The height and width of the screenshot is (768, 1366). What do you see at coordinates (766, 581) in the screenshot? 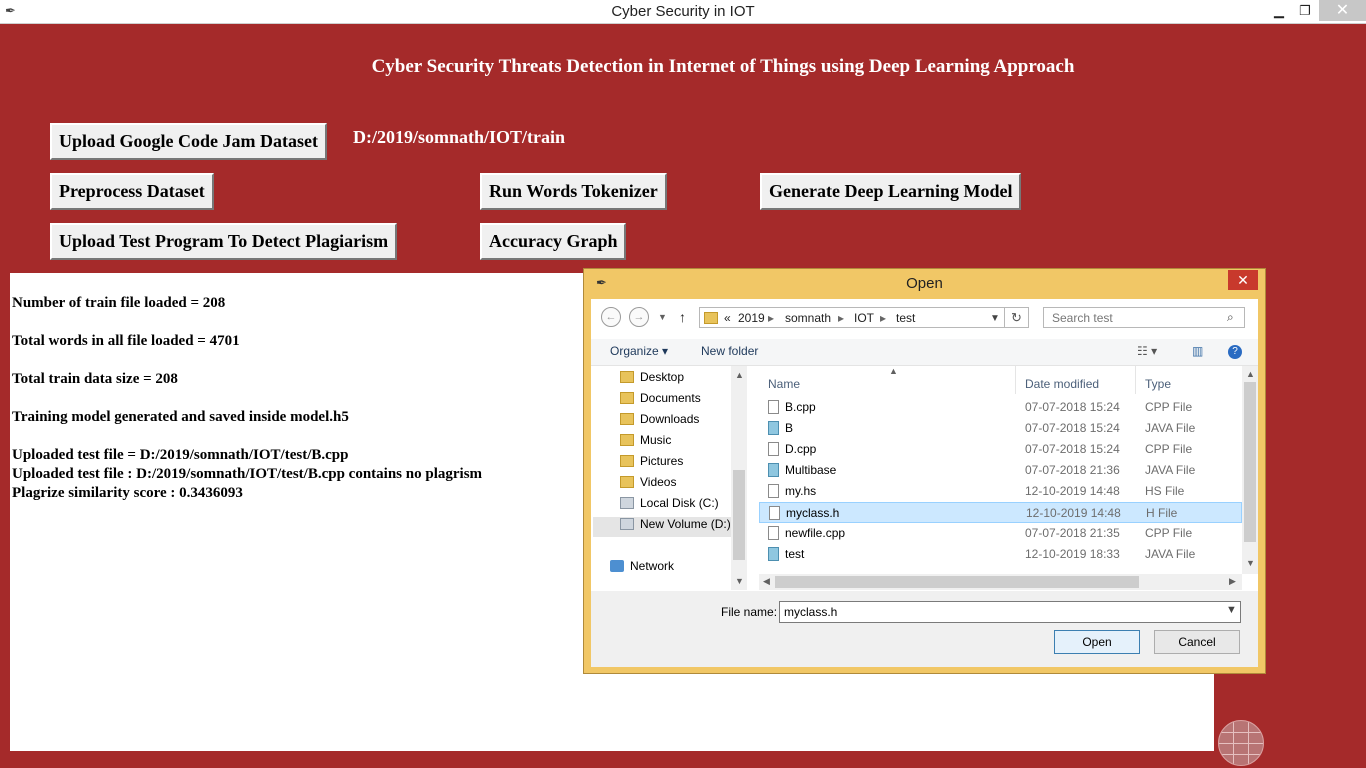
I see `chevron-left-icon: ◀` at bounding box center [766, 581].